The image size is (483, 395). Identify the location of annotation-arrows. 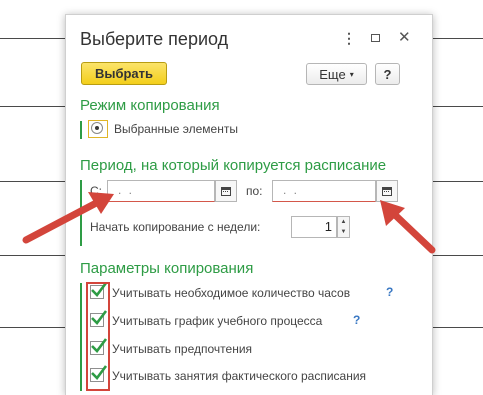
(229, 223).